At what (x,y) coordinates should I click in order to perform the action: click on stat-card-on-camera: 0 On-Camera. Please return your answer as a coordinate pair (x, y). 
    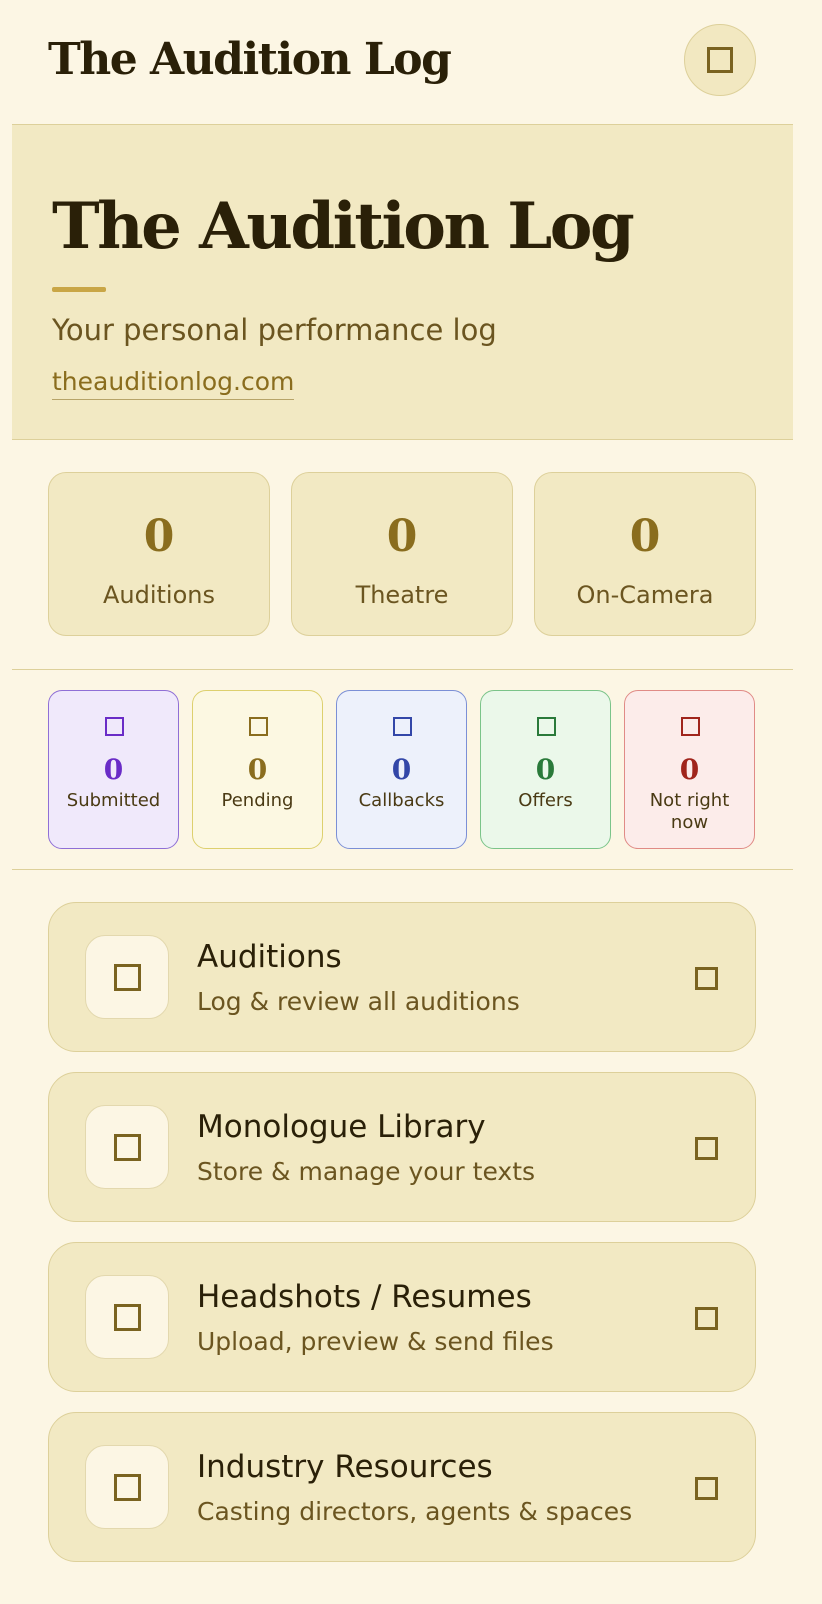
    Looking at the image, I should click on (645, 554).